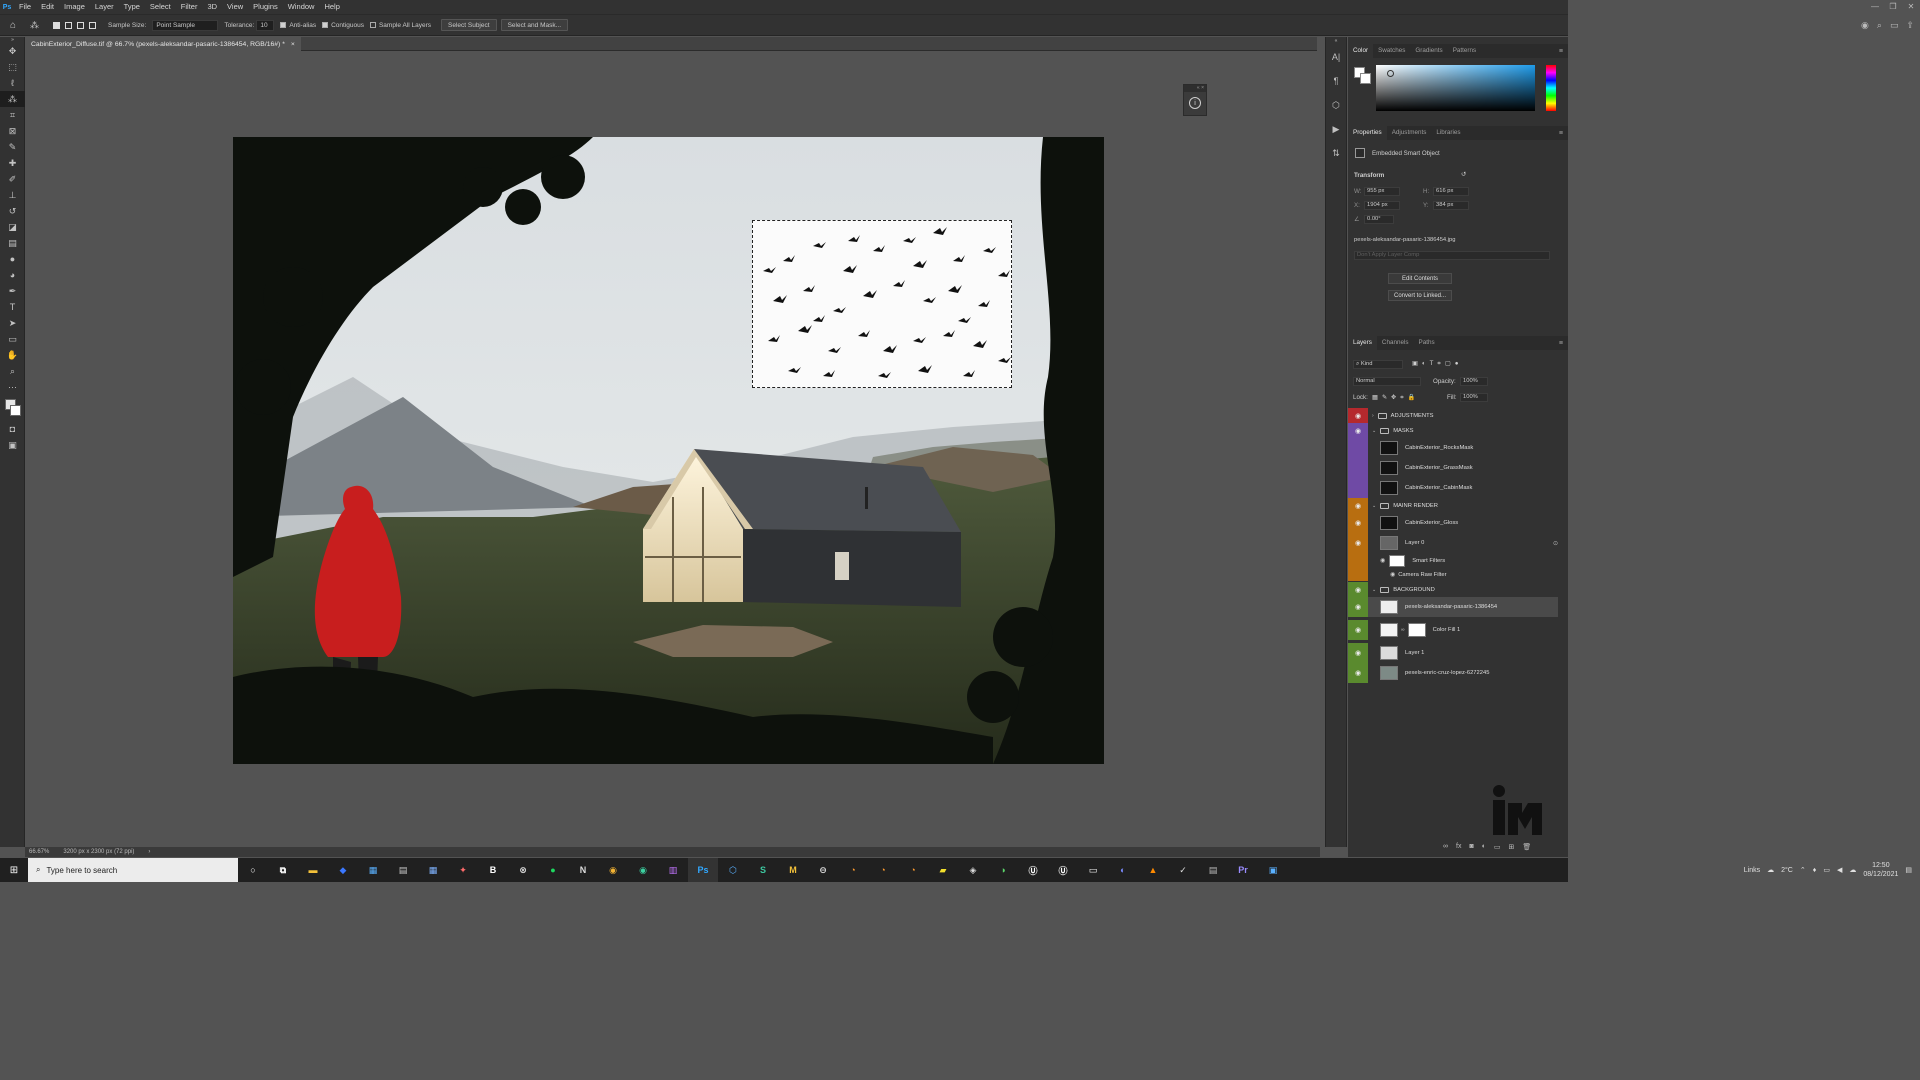  What do you see at coordinates (12, 51) in the screenshot?
I see `move-tool-icon: ✥` at bounding box center [12, 51].